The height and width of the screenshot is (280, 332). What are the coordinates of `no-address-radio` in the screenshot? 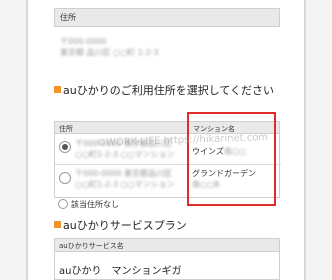 It's located at (63, 204).